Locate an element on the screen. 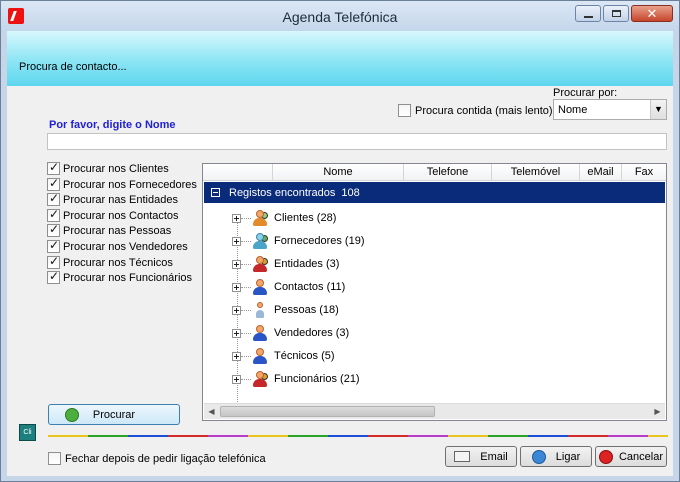 The width and height of the screenshot is (680, 482). people-icon is located at coordinates (260, 305).